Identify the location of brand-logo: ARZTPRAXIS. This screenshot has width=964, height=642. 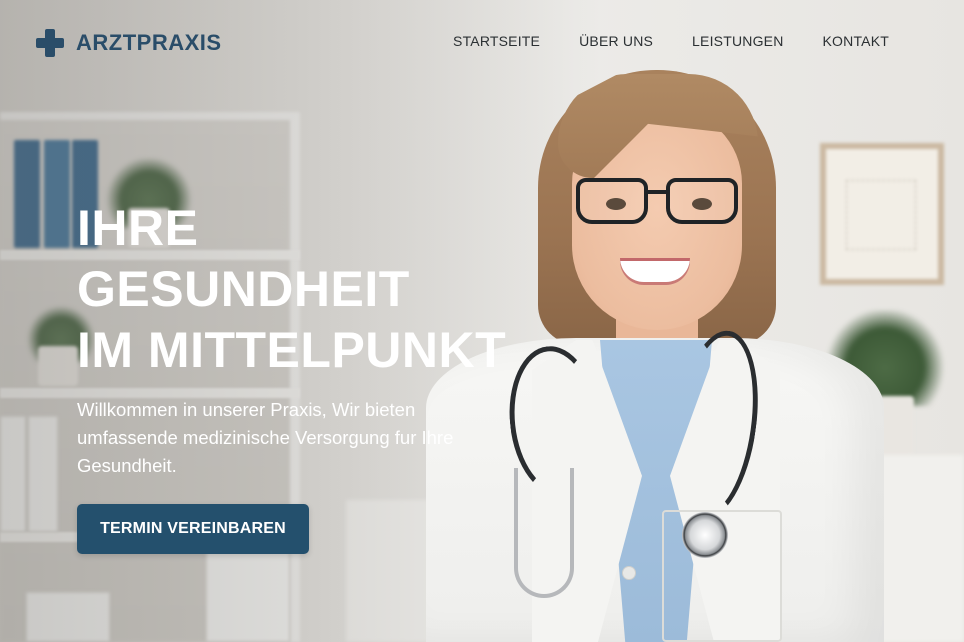
(129, 43).